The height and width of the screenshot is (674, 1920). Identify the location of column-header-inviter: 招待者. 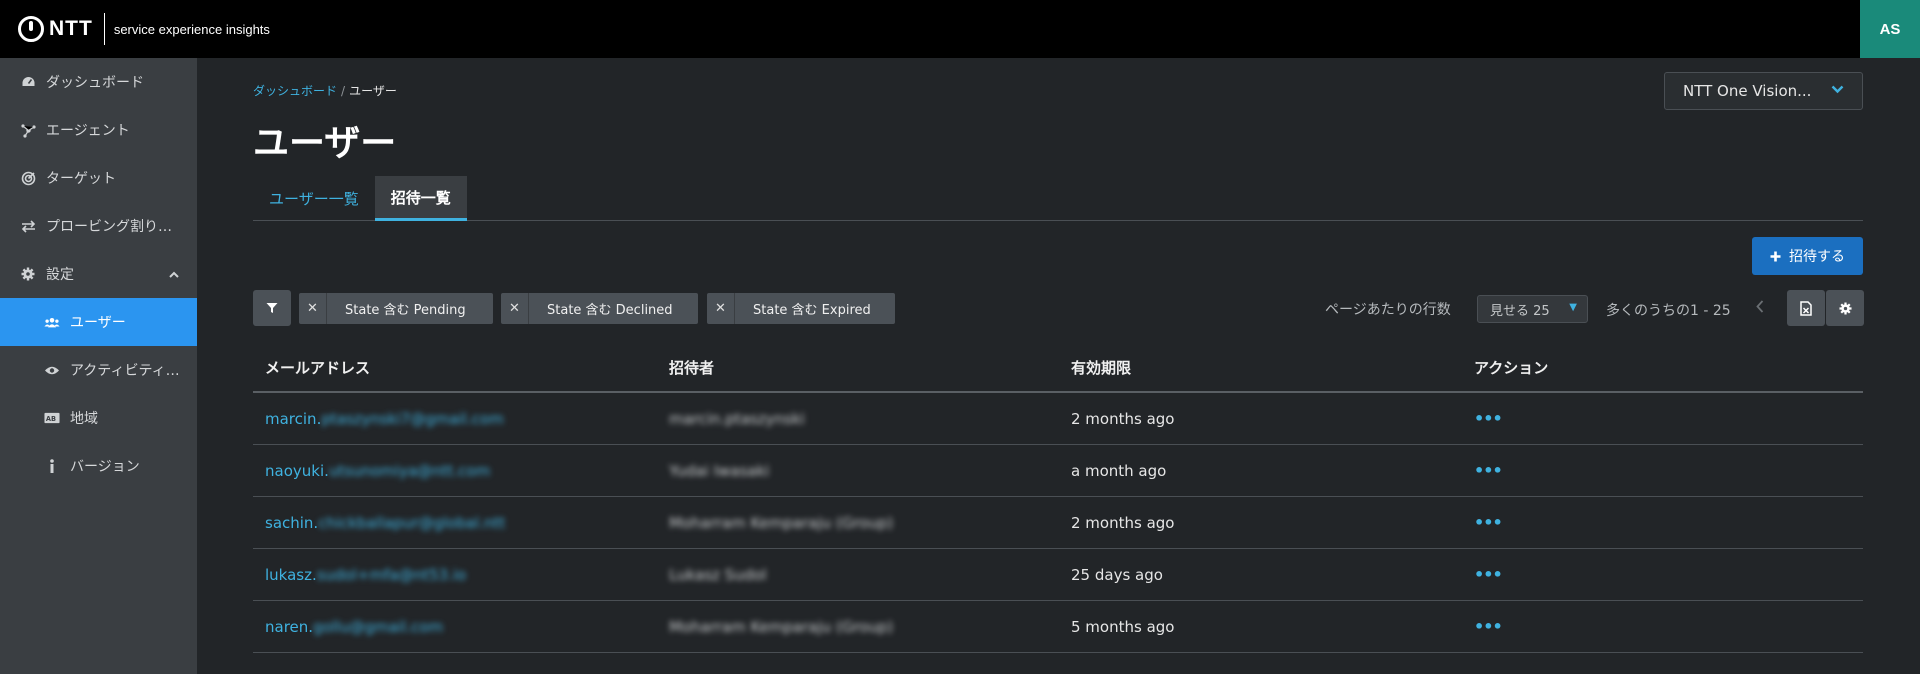
(858, 367).